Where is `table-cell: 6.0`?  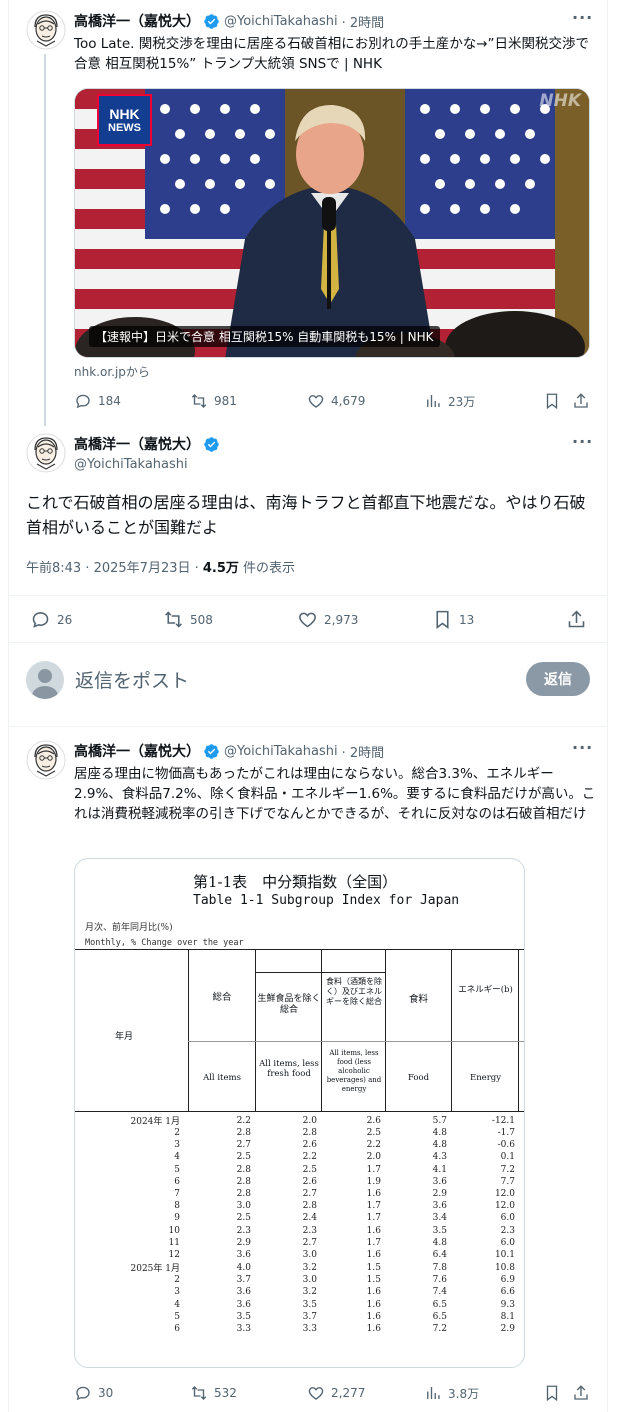 table-cell: 6.0 is located at coordinates (507, 1218).